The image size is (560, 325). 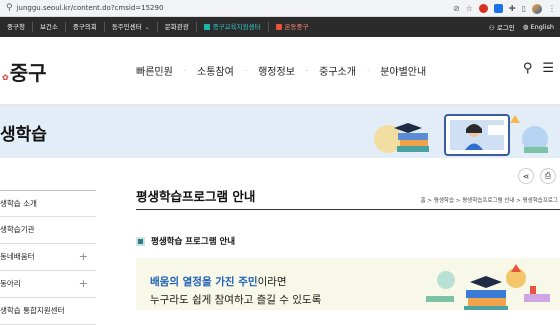 What do you see at coordinates (348, 209) in the screenshot?
I see `title-divider` at bounding box center [348, 209].